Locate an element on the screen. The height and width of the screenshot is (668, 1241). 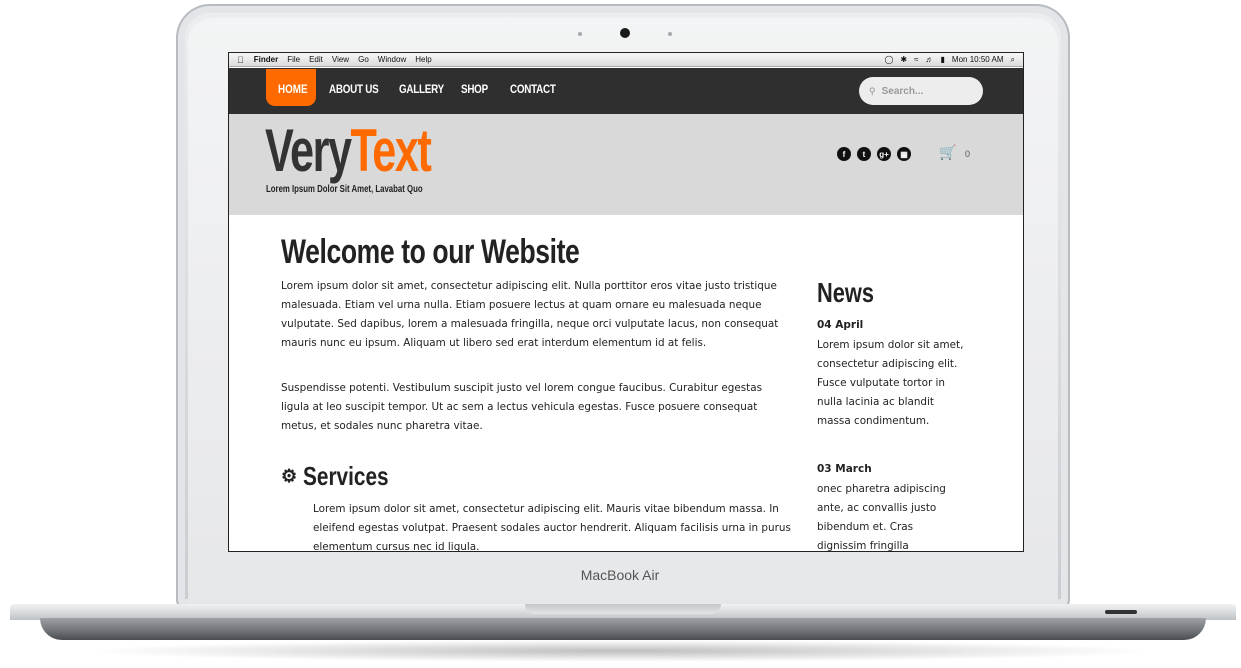
menu-view: View is located at coordinates (340, 59).